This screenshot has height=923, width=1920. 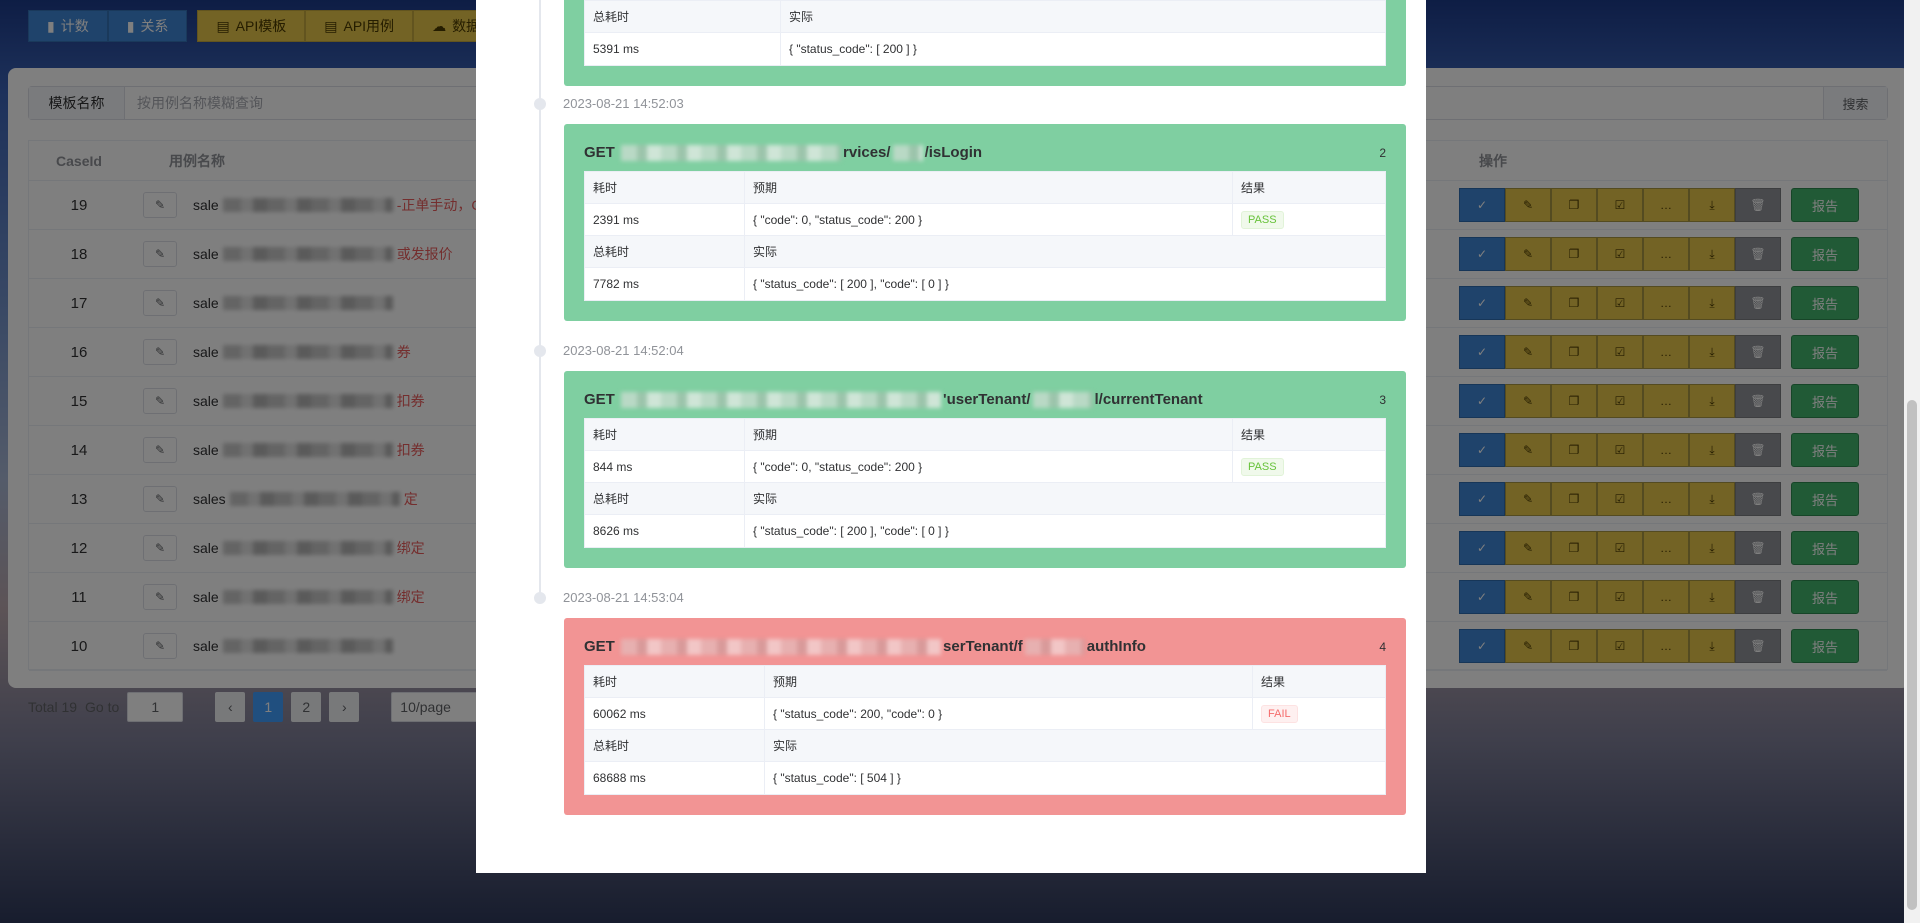 I want to click on step-index: 2, so click(x=1382, y=152).